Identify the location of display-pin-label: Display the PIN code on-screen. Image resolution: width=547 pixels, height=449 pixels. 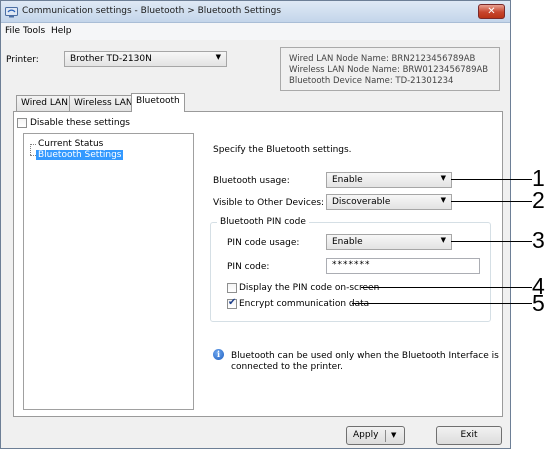
(309, 288).